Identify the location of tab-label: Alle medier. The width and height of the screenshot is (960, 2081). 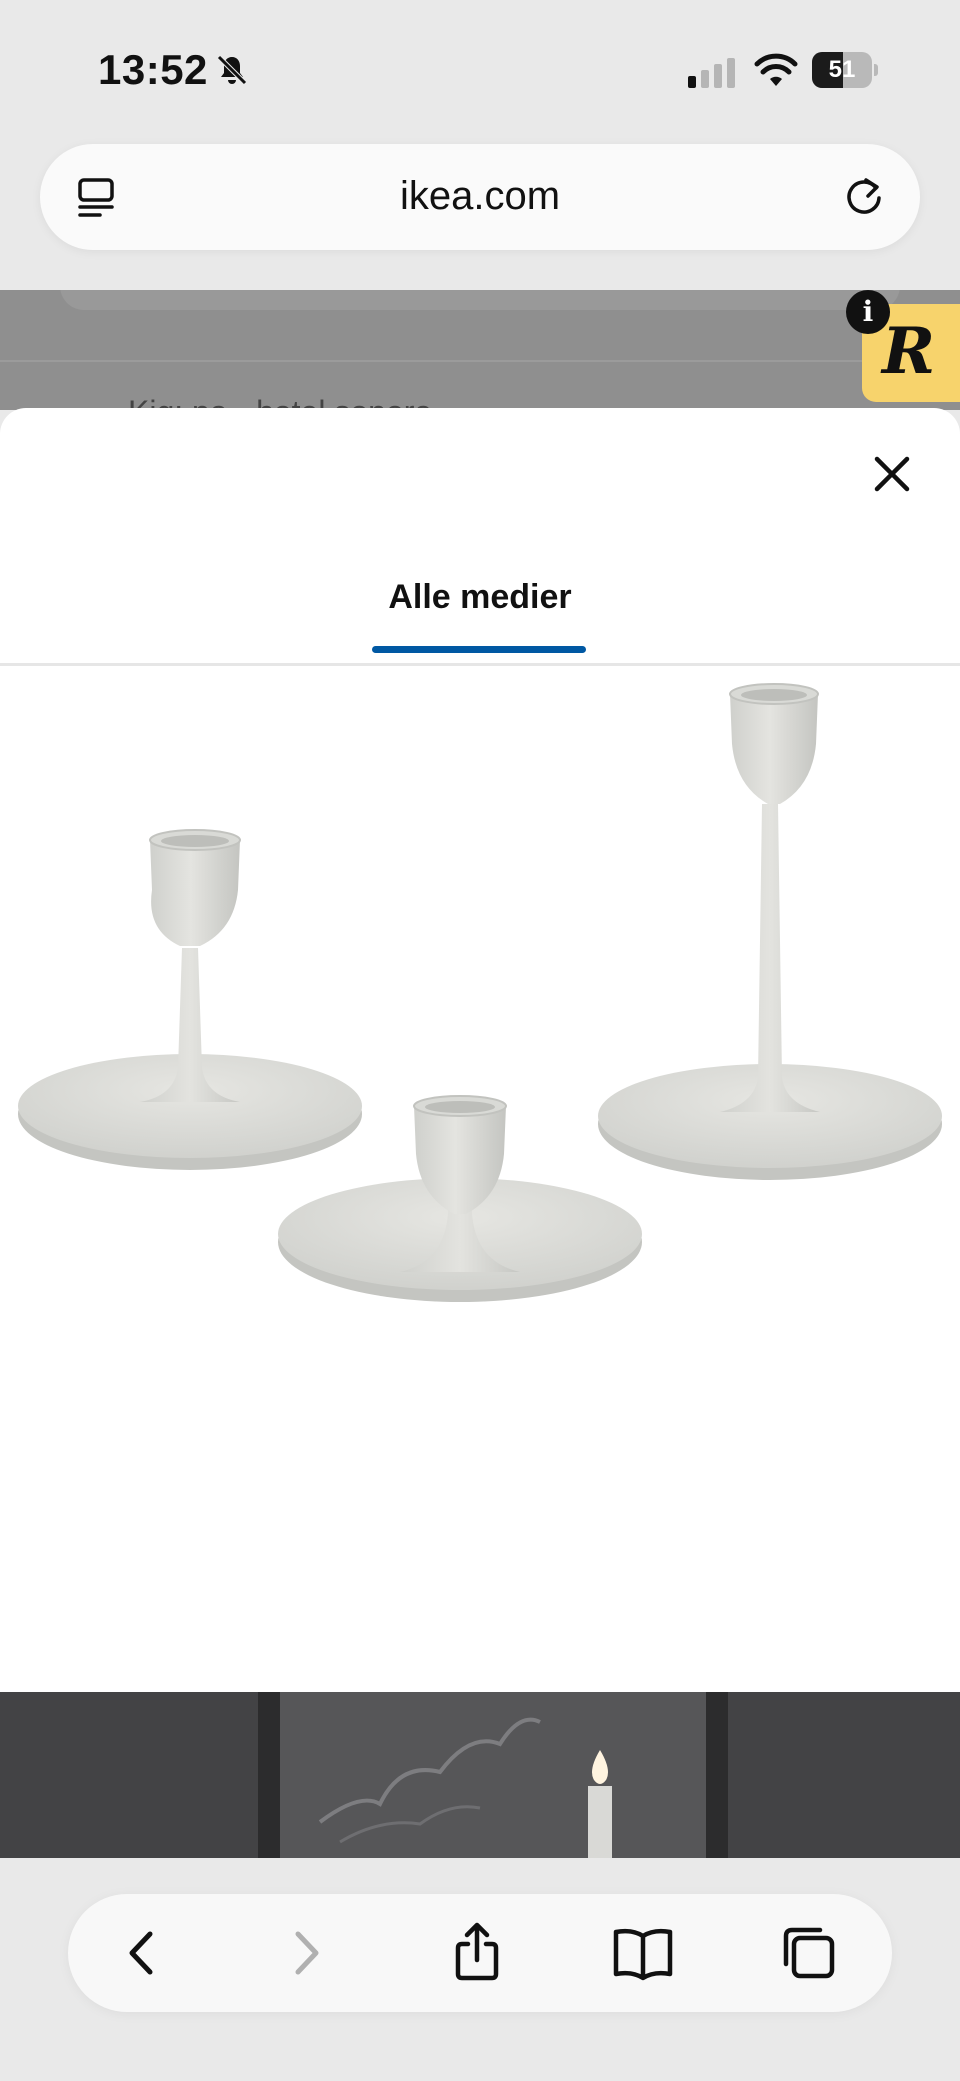
(480, 597).